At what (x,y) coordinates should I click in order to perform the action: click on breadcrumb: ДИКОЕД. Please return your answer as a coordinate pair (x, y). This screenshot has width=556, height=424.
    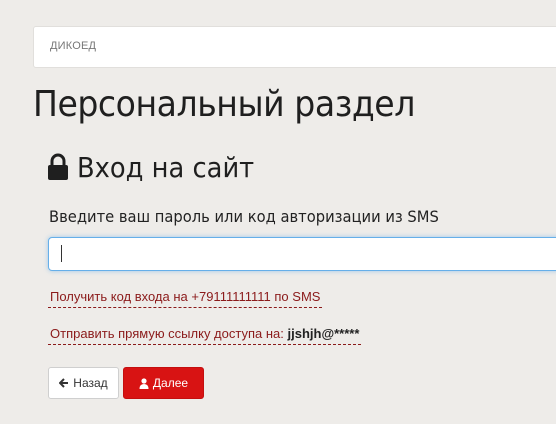
    Looking at the image, I should click on (294, 47).